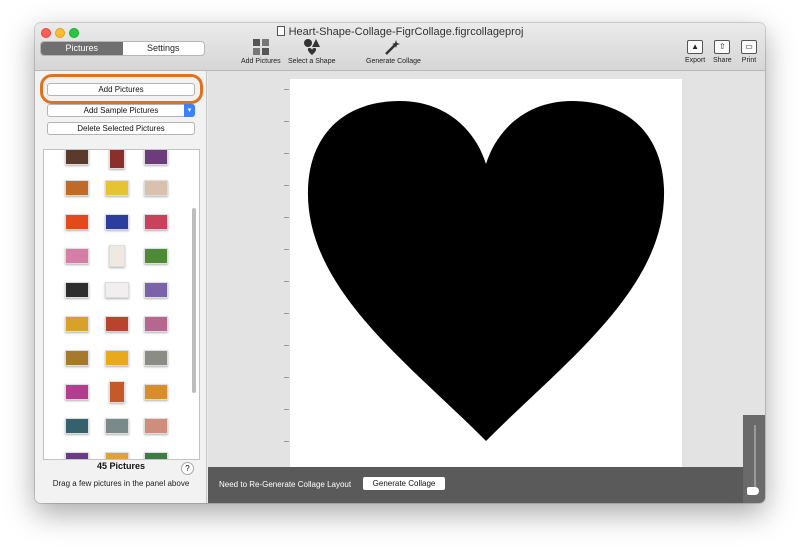 The image size is (800, 549). Describe the element at coordinates (121, 89) in the screenshot. I see `add-pictures-button: Add Pictures` at that location.